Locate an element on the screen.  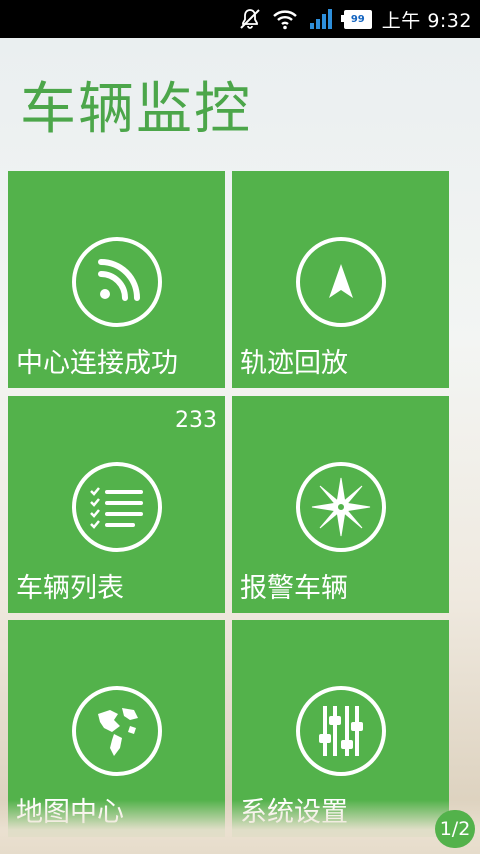
globe-map-icon is located at coordinates (117, 731).